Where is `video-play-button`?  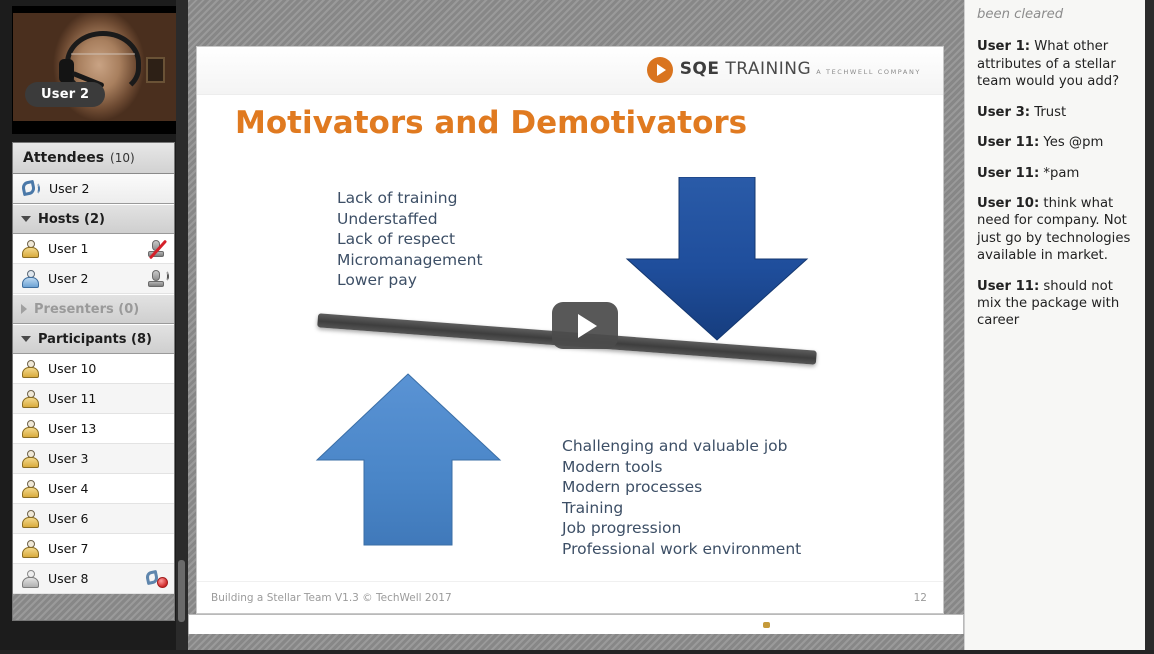
video-play-button is located at coordinates (585, 325).